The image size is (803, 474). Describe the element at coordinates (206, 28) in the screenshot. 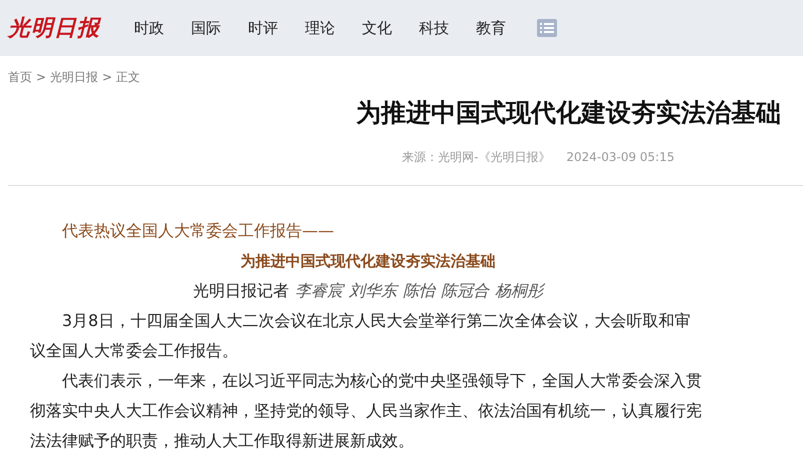

I see `nav-link: 国际` at that location.